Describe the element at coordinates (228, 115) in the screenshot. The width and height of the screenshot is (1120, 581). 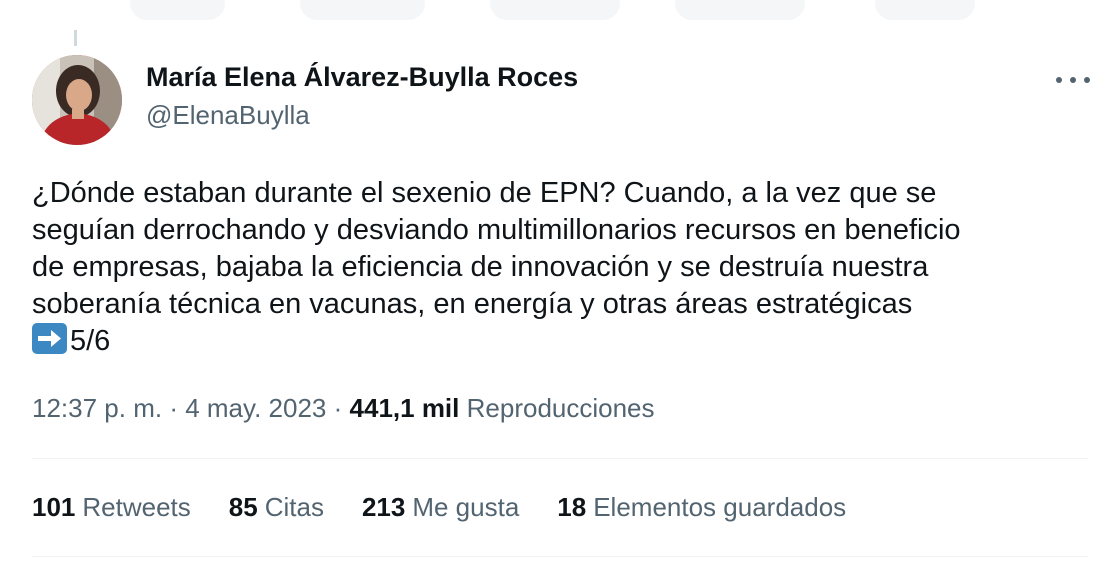
I see `author-handle: @ElenaBuylla` at that location.